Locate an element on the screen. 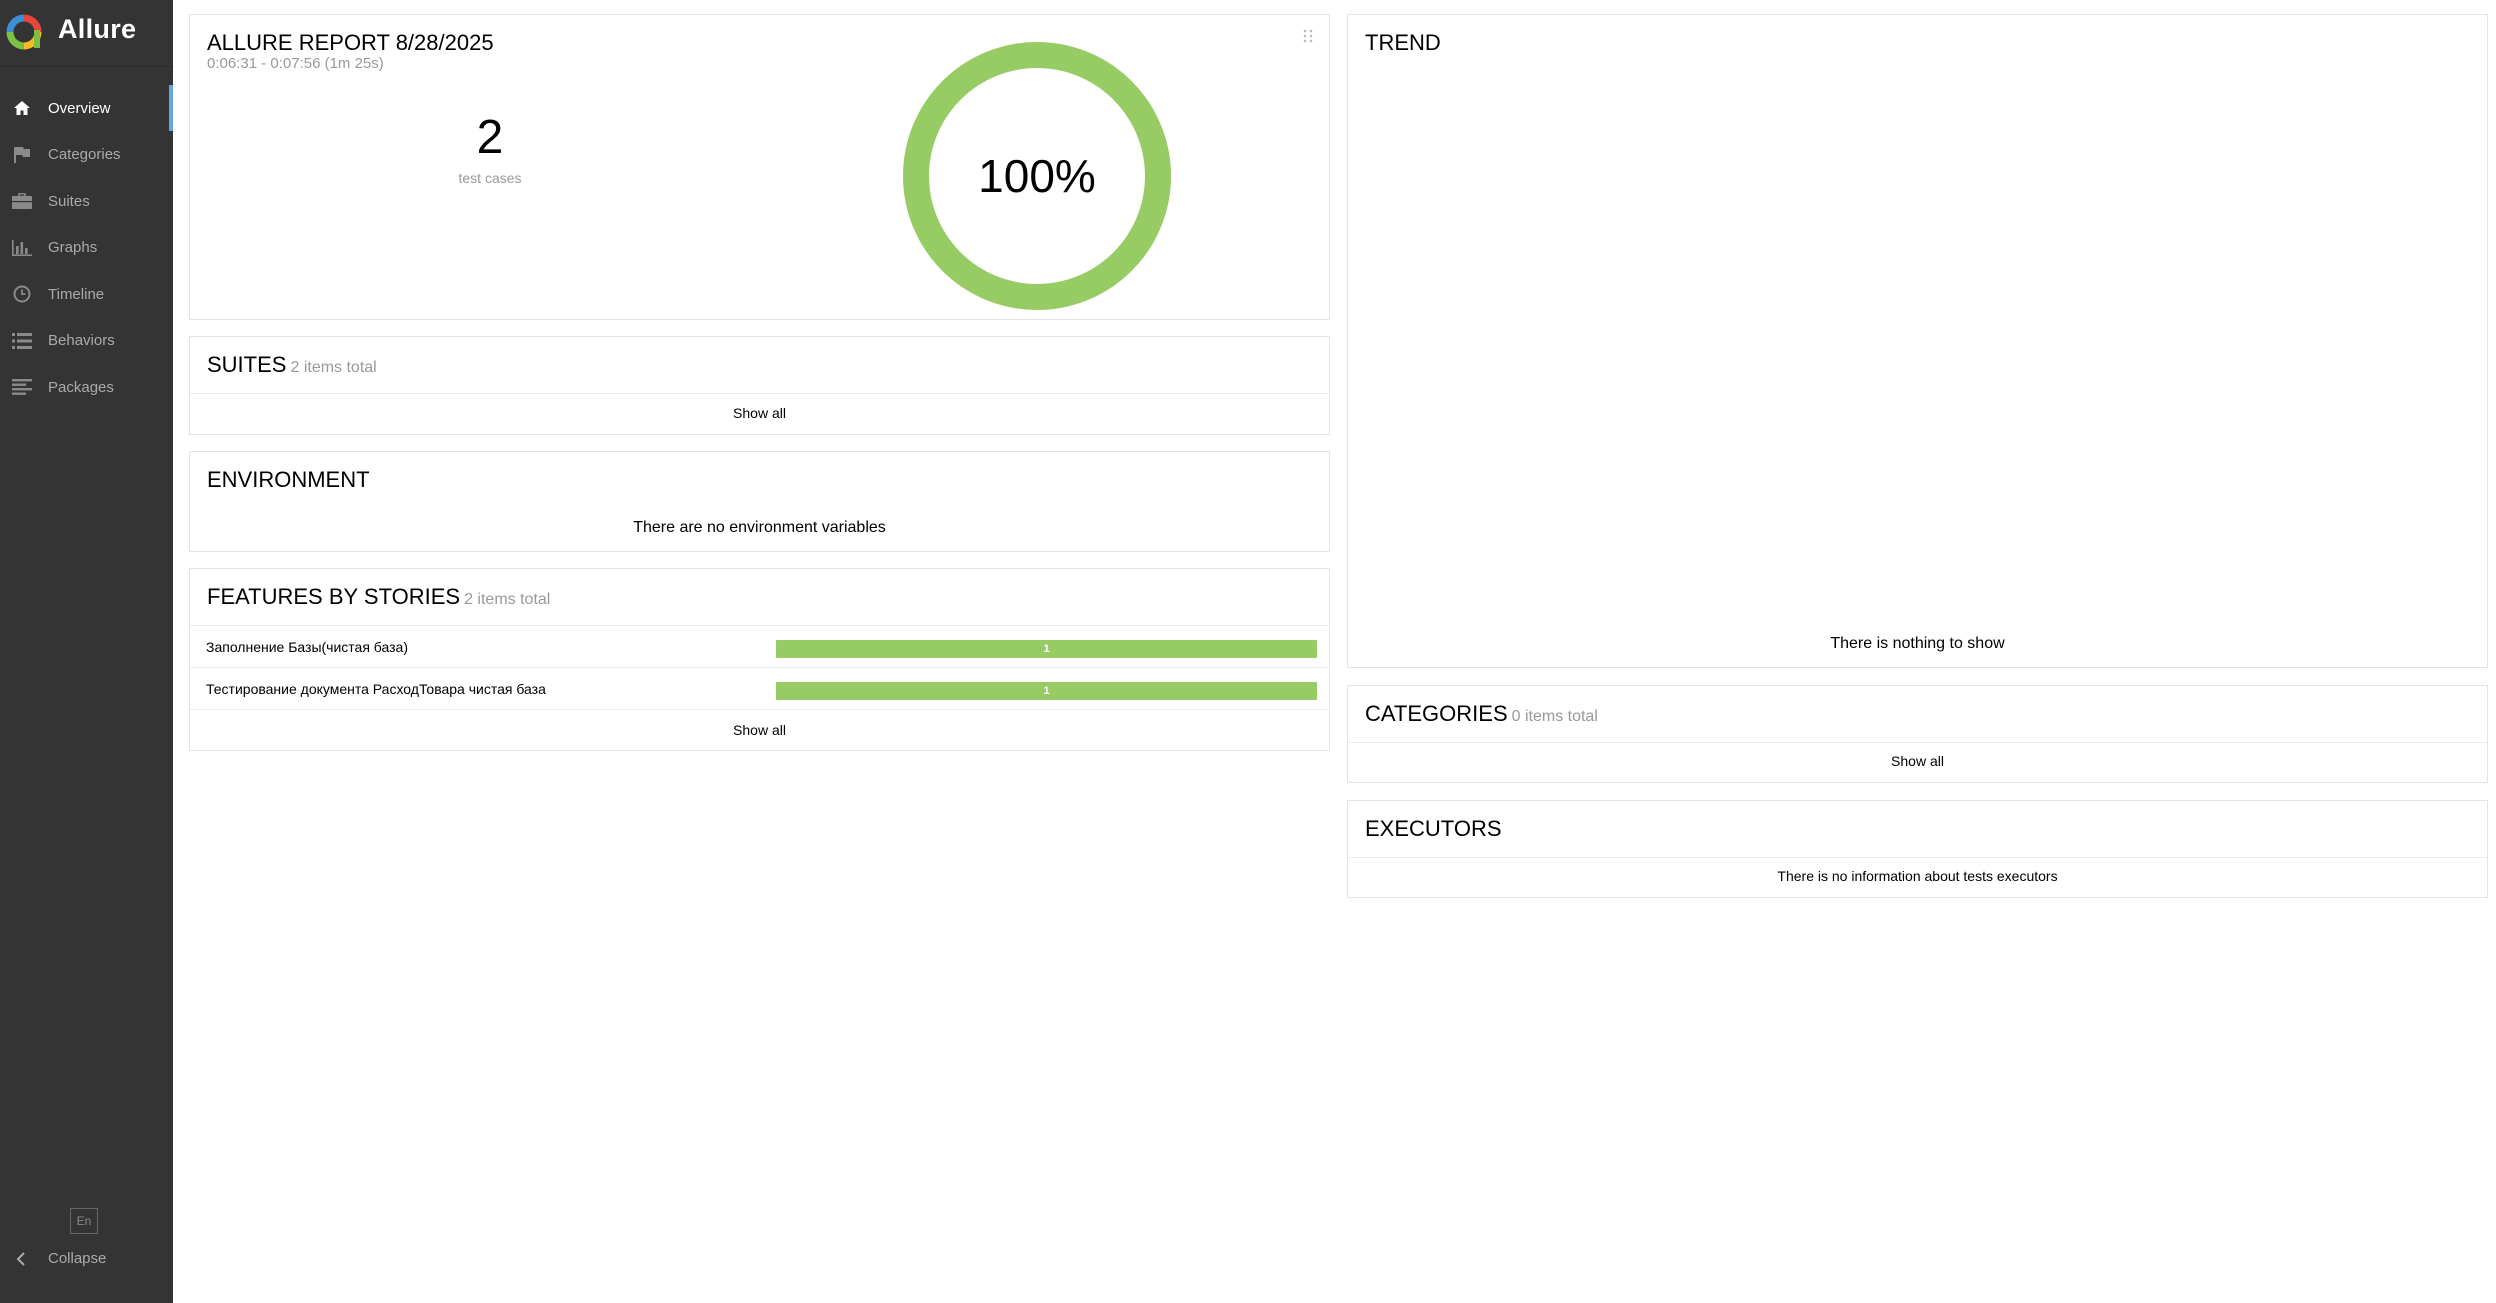 This screenshot has width=2496, height=1303. trend-title: TREND is located at coordinates (1403, 42).